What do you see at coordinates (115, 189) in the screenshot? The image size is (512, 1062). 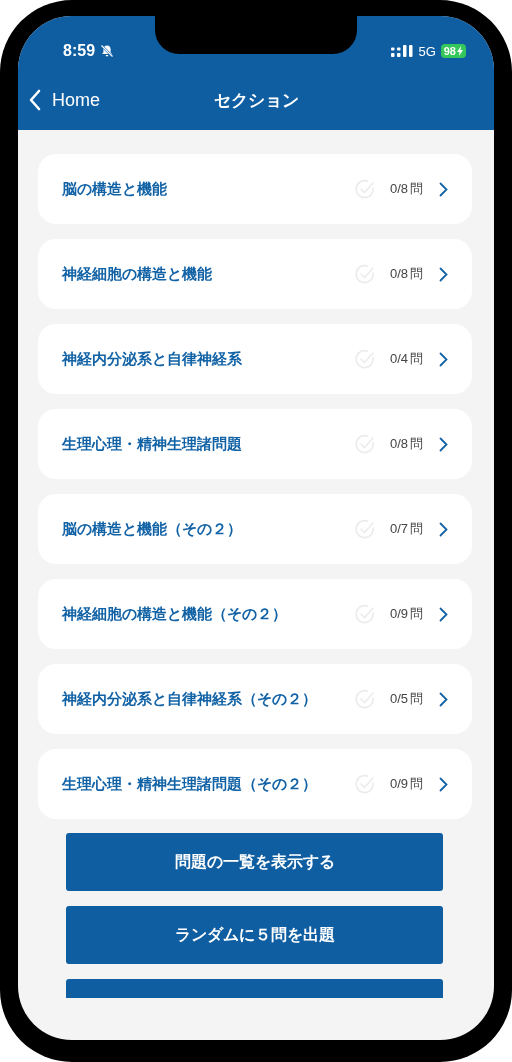 I see `section-title: 脳の構造と機能` at bounding box center [115, 189].